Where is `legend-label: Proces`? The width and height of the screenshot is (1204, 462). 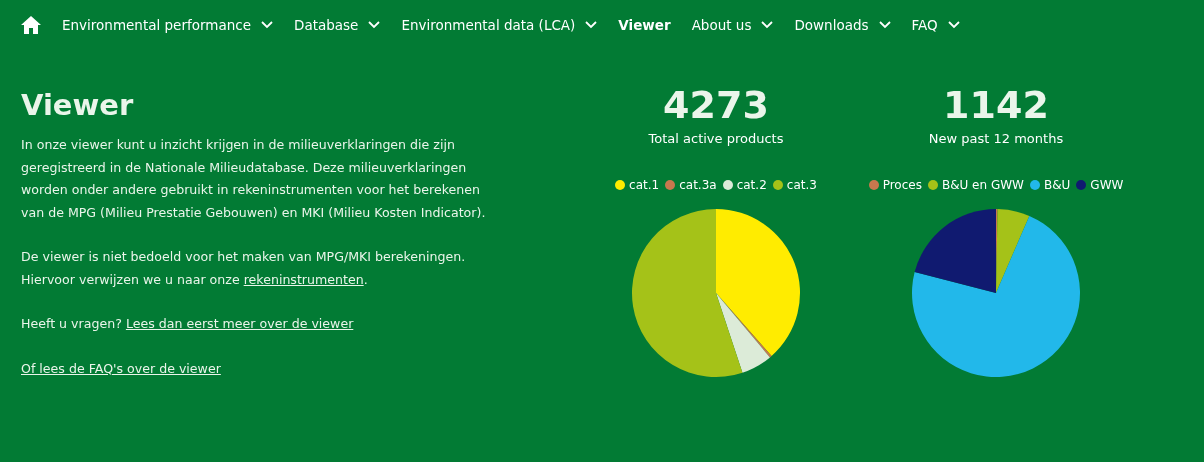
legend-label: Proces is located at coordinates (902, 185).